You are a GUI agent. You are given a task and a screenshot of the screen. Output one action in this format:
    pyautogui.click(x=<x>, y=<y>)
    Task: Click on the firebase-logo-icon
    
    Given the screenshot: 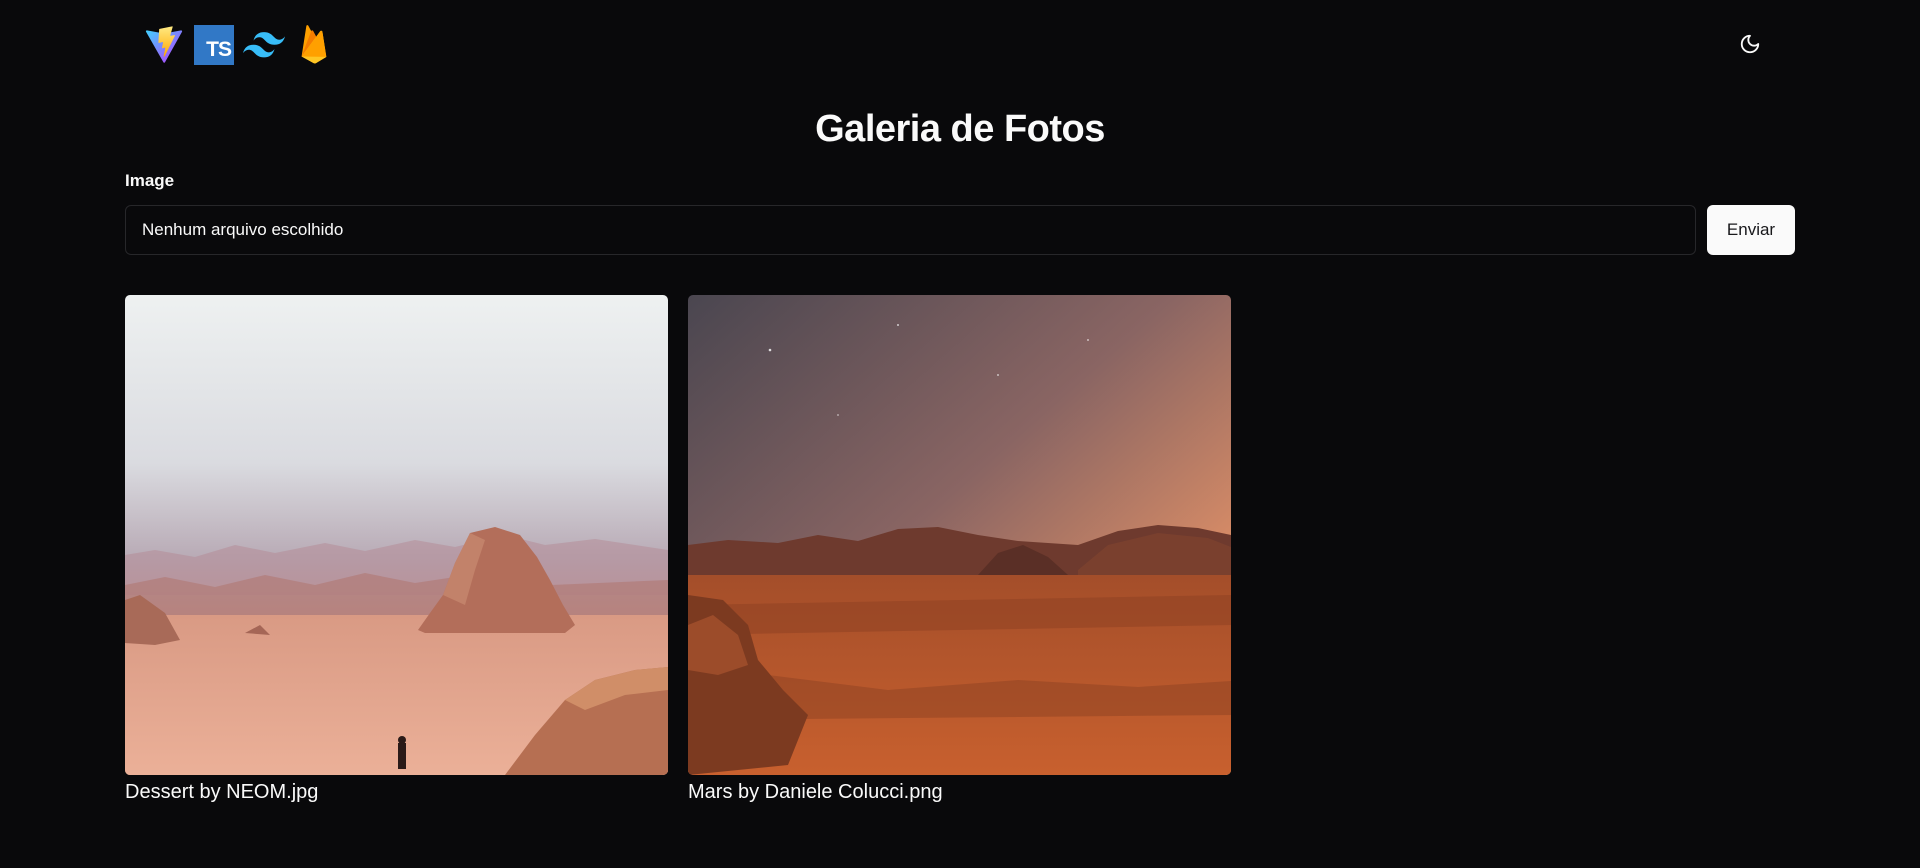 What is the action you would take?
    pyautogui.click(x=314, y=45)
    